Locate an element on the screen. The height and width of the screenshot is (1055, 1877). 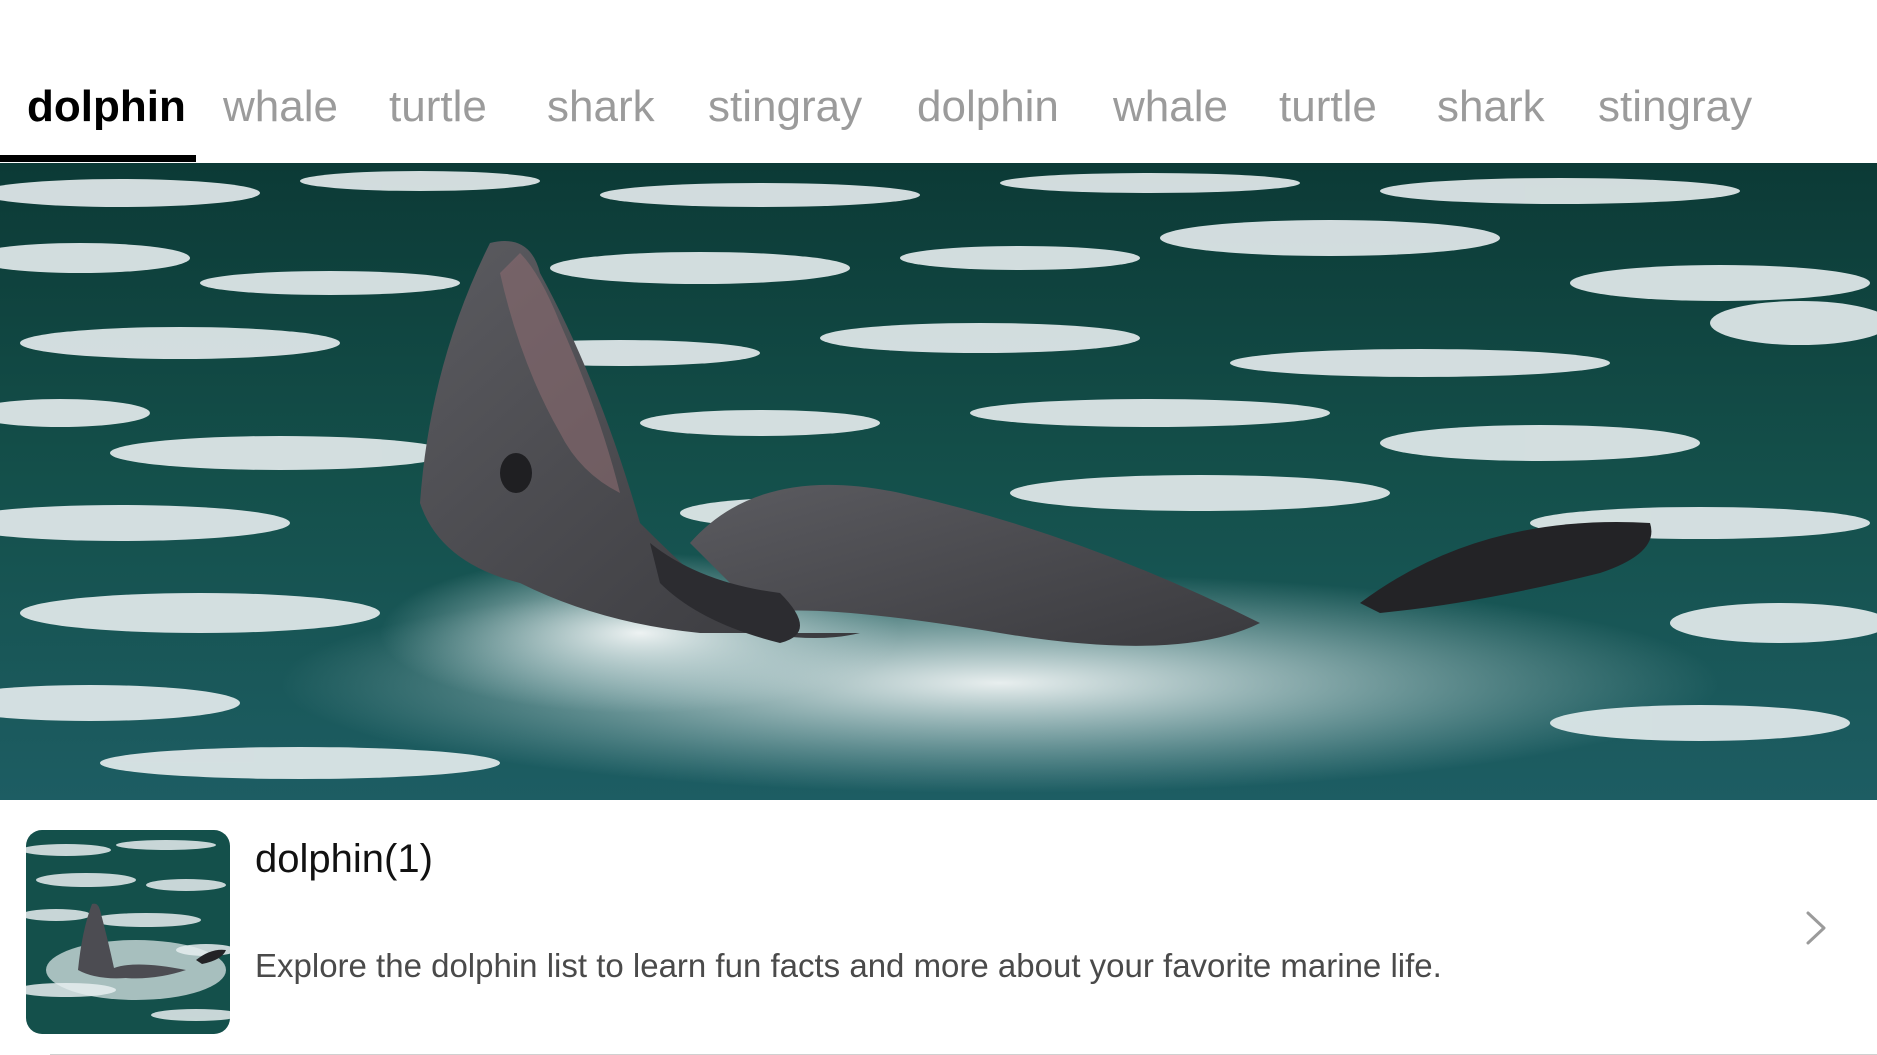
item-title: dolphin(1) is located at coordinates (344, 859).